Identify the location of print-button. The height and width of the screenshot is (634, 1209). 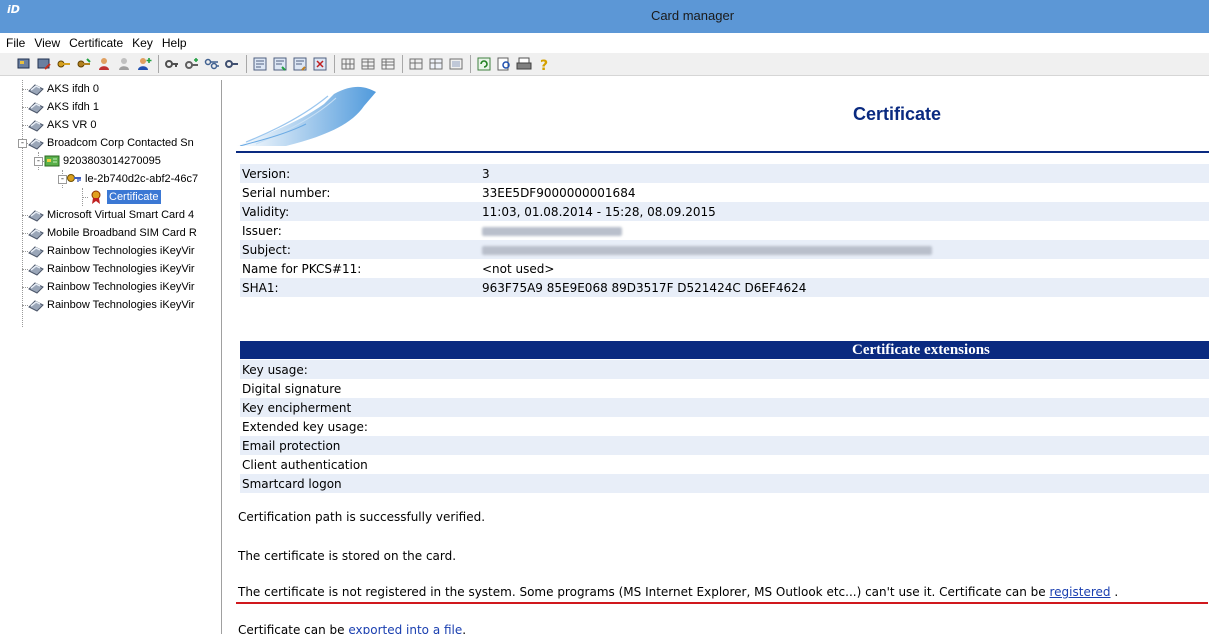
(524, 64).